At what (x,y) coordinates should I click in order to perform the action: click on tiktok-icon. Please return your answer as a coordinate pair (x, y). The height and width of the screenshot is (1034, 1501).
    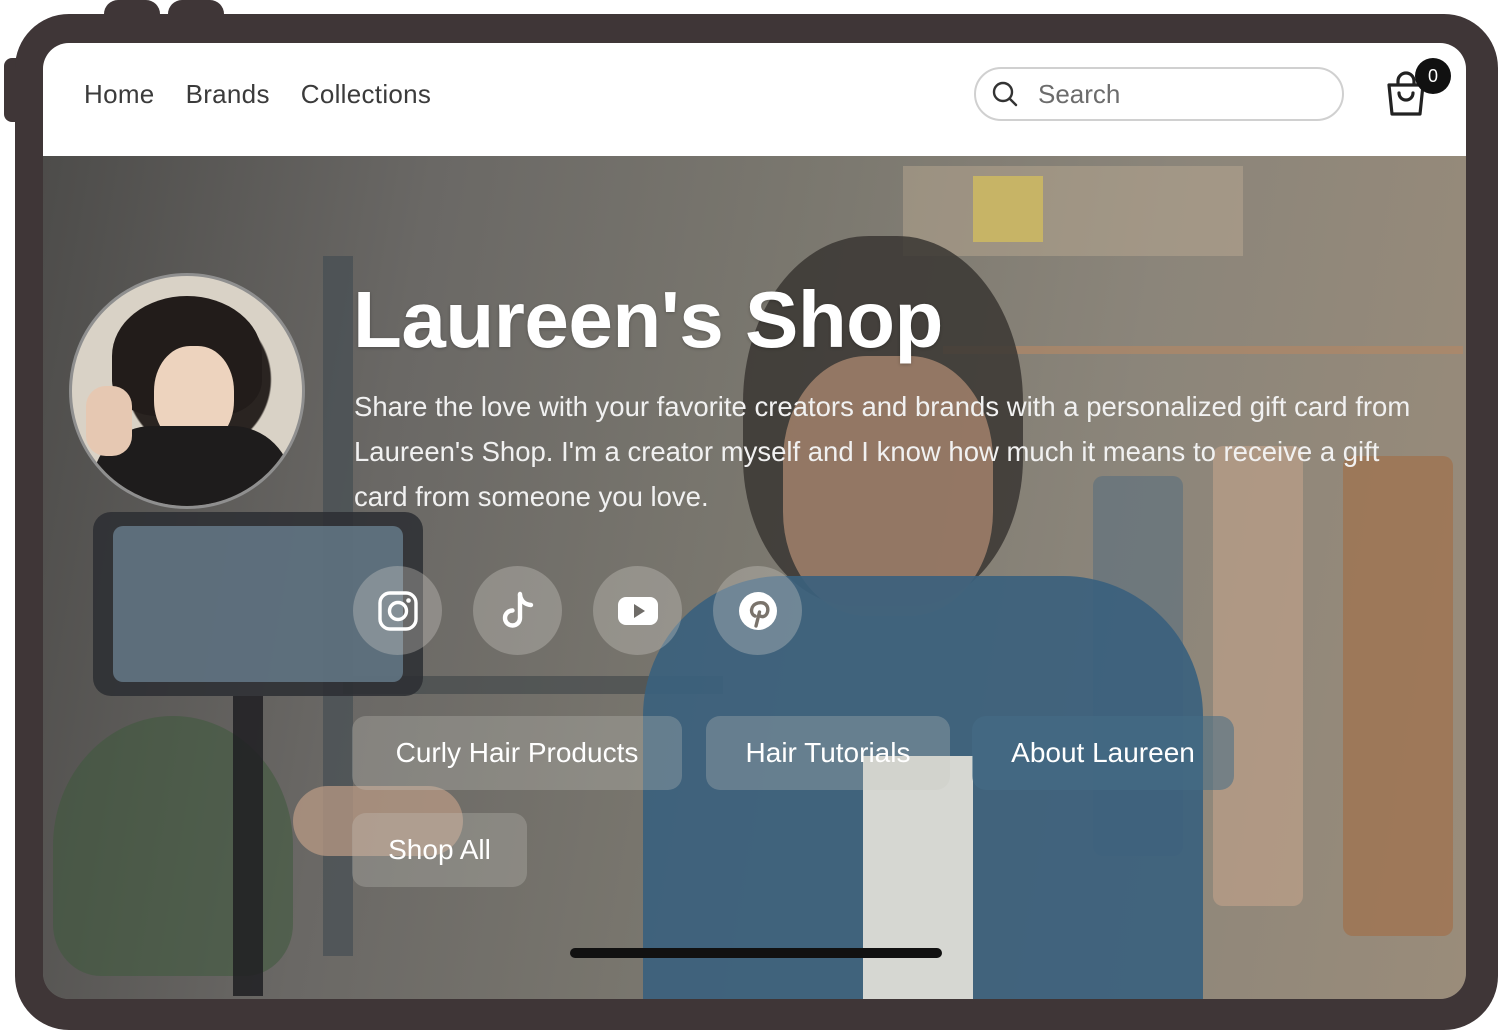
    Looking at the image, I should click on (517, 609).